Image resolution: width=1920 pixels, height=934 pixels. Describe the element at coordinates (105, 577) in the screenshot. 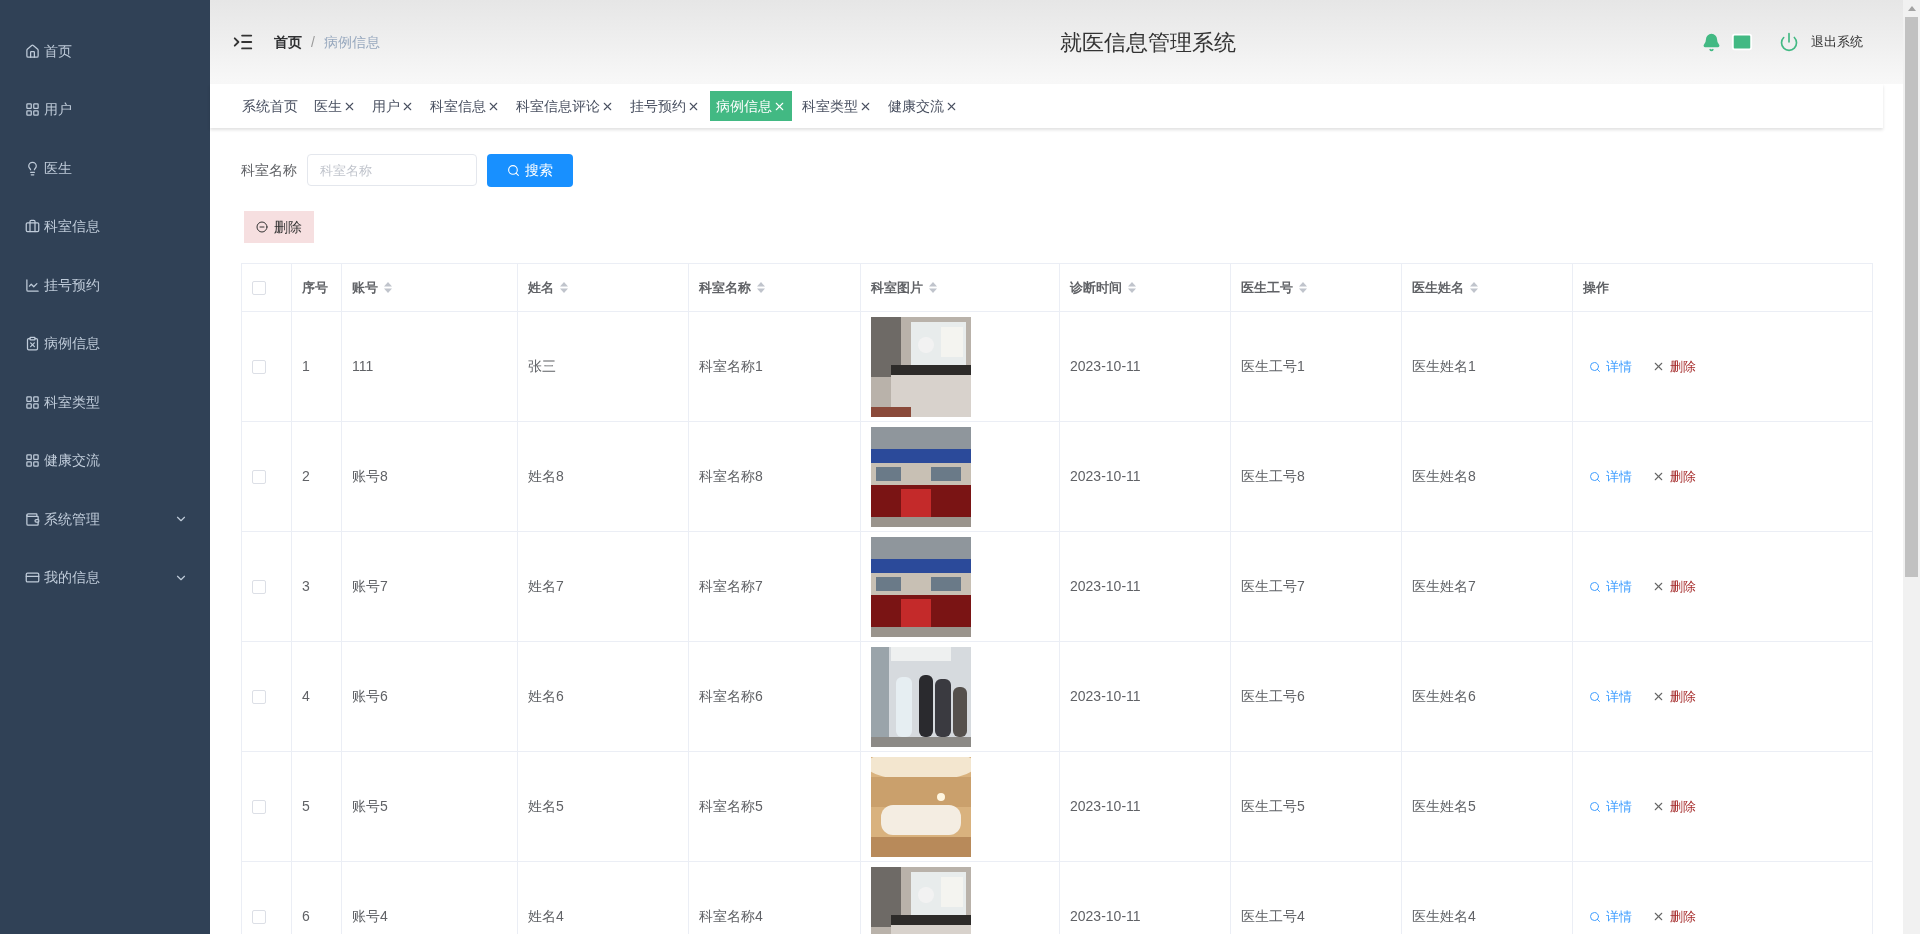

I see `sidebar-item: 我的信息` at that location.